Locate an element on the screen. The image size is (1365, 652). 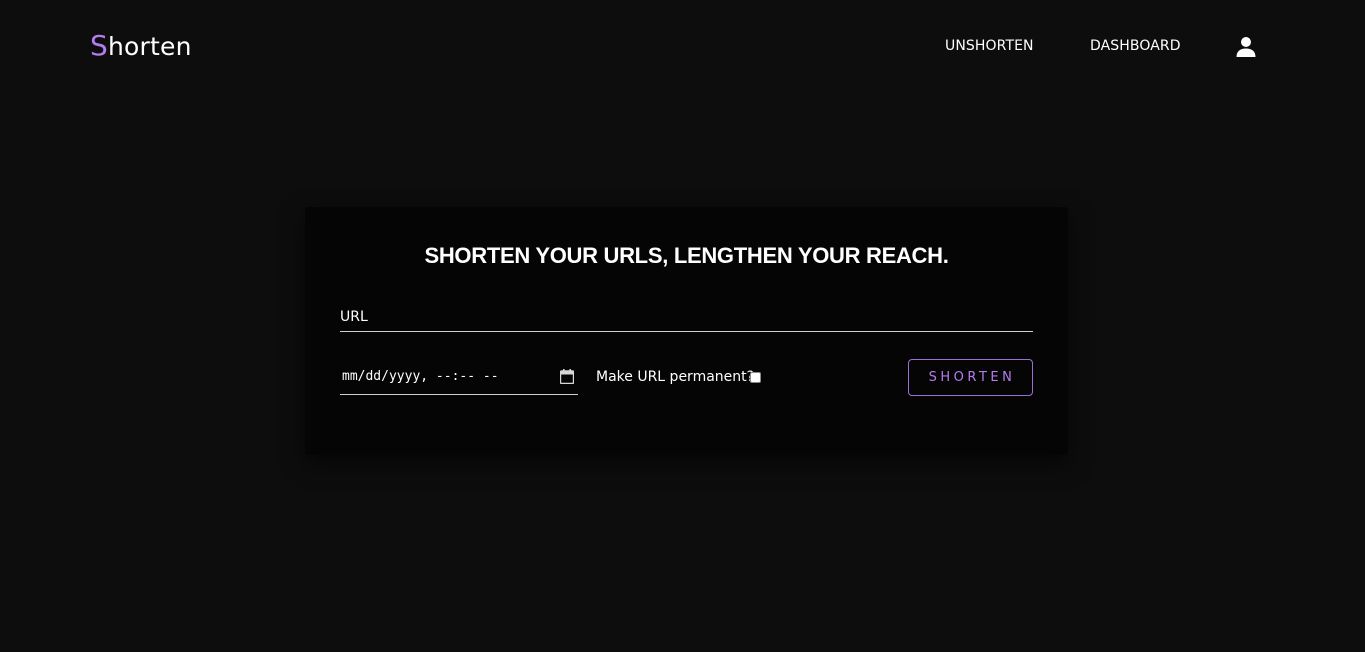
calendar-icon is located at coordinates (567, 376).